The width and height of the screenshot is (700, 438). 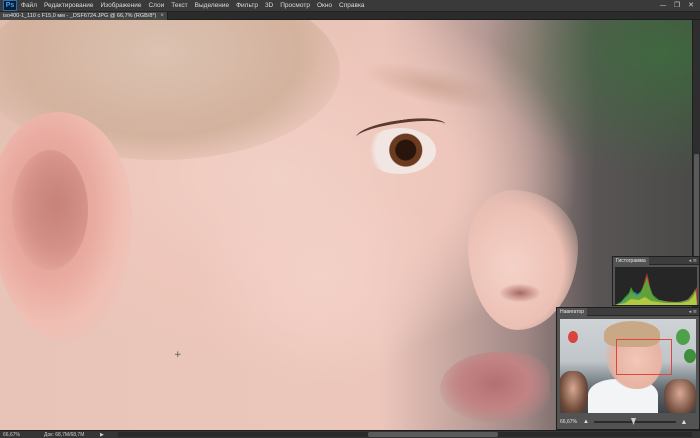 I want to click on zoom-out-icon: ▲, so click(x=586, y=422).